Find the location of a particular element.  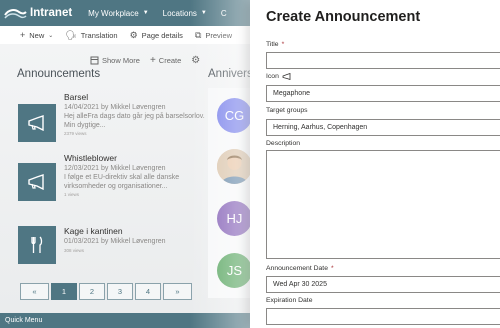

target-groups-input: Herning, Aarhus, Copenhagen is located at coordinates (383, 127).